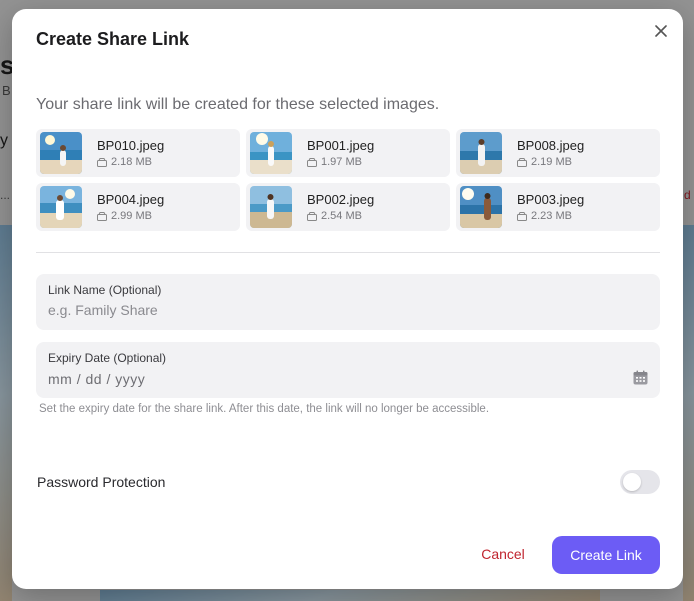 Image resolution: width=694 pixels, height=601 pixels. What do you see at coordinates (113, 39) in the screenshot?
I see `dialog-title: Create Share Link` at bounding box center [113, 39].